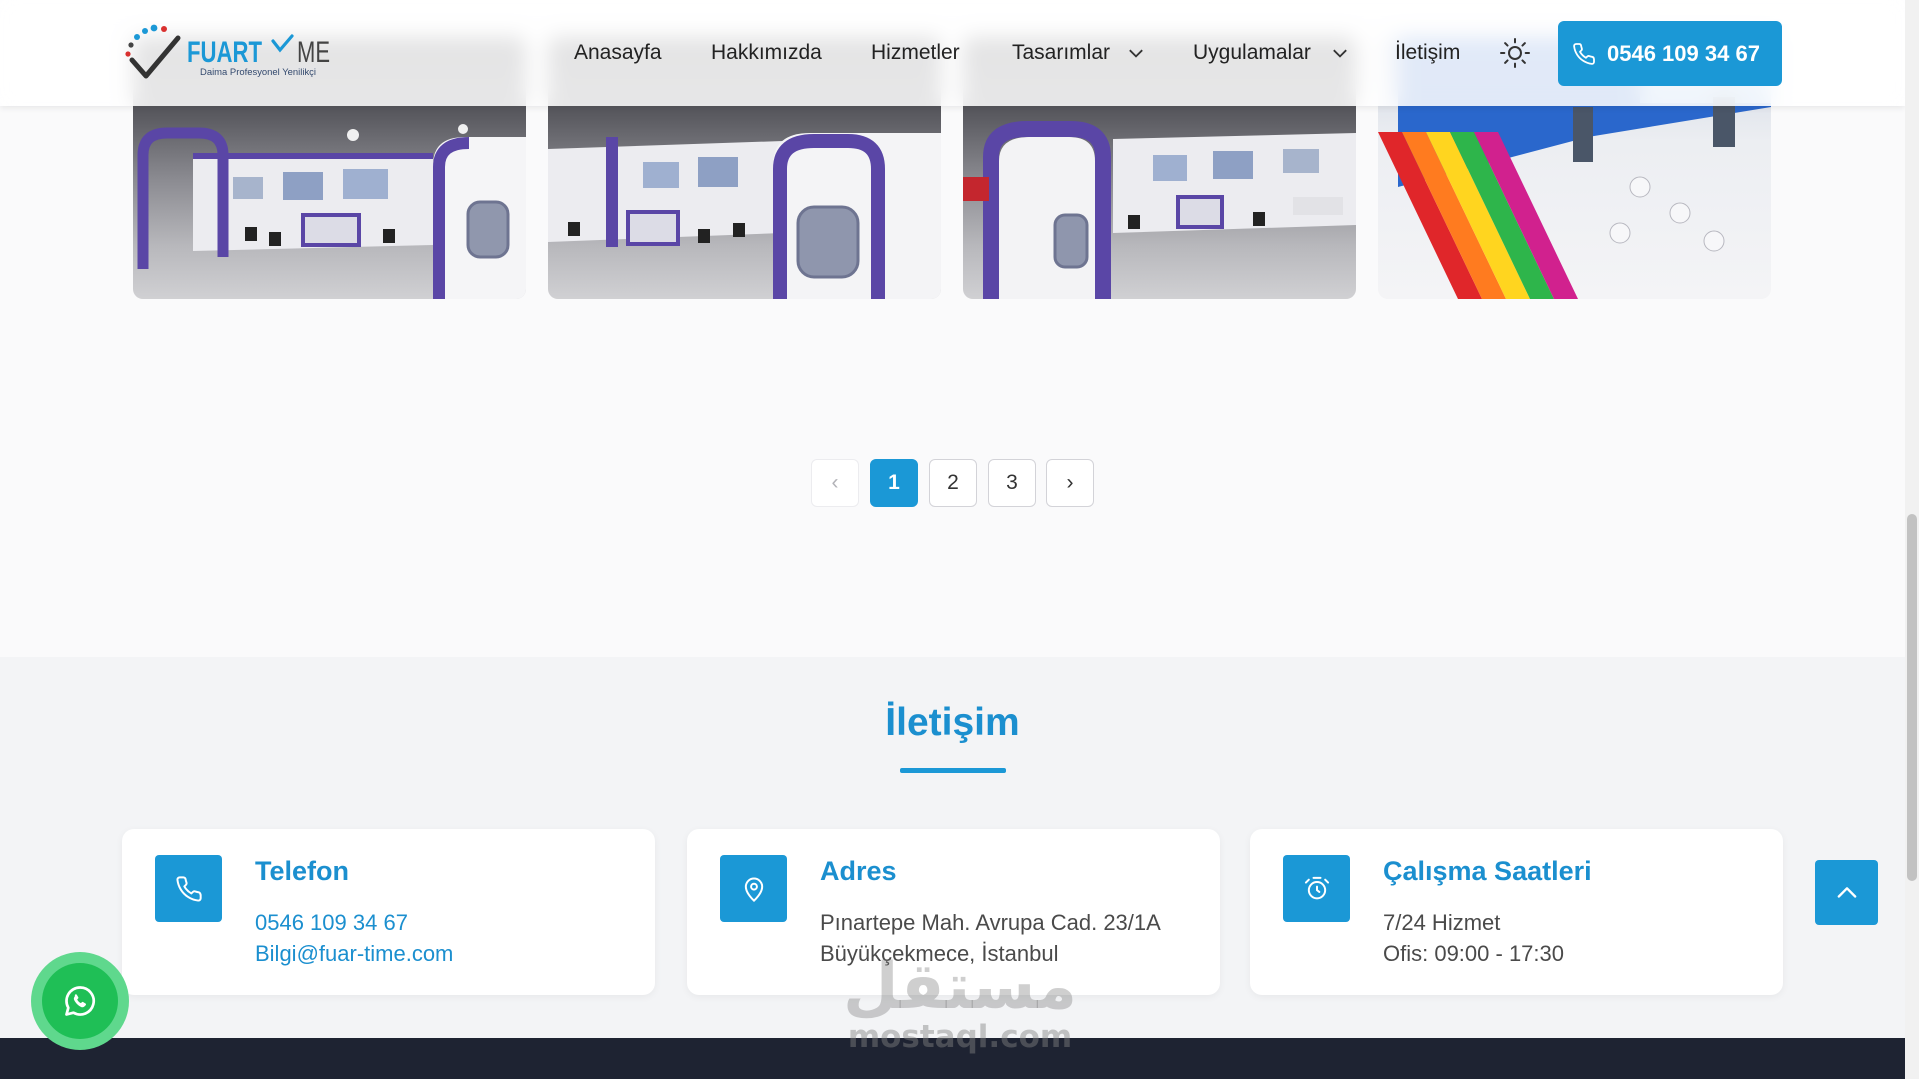 The width and height of the screenshot is (1919, 1079). What do you see at coordinates (612, 192) in the screenshot?
I see `booth-pillar-strip` at bounding box center [612, 192].